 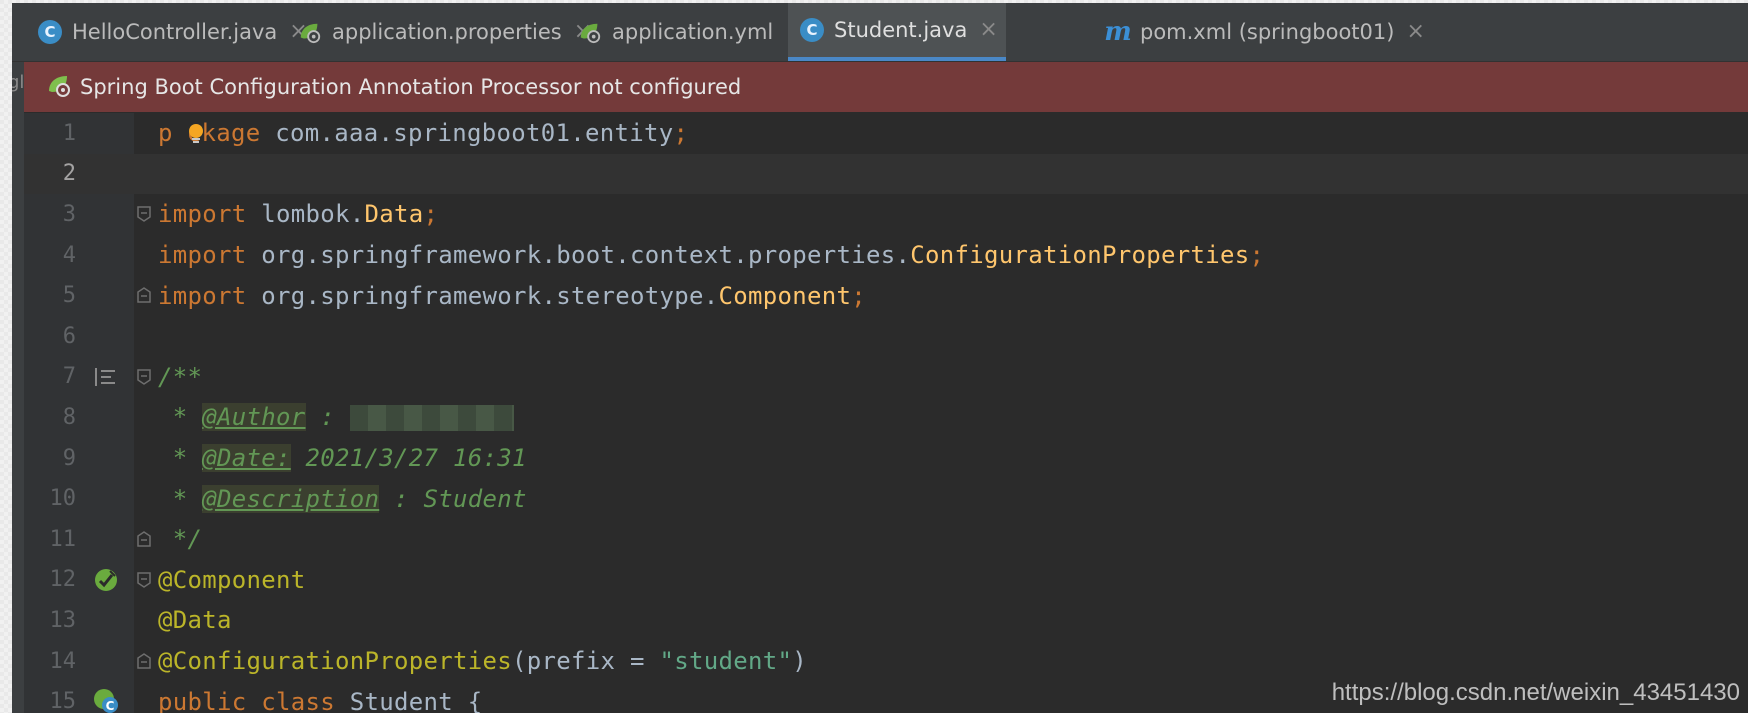 I want to click on tab-student-java: C Student.java ×, so click(x=897, y=32).